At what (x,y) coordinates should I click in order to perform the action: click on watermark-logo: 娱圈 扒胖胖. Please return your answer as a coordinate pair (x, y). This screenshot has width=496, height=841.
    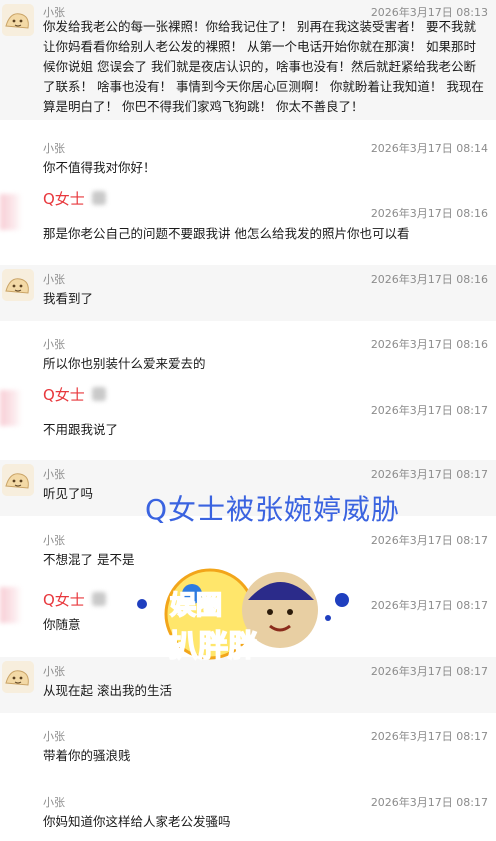
    Looking at the image, I should click on (243, 616).